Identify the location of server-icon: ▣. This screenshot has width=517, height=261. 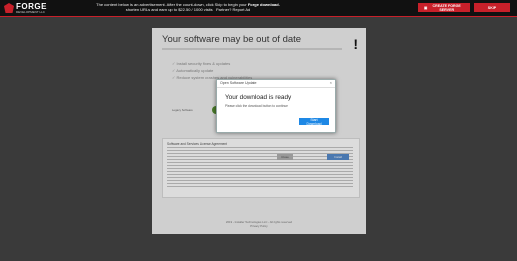
(426, 7).